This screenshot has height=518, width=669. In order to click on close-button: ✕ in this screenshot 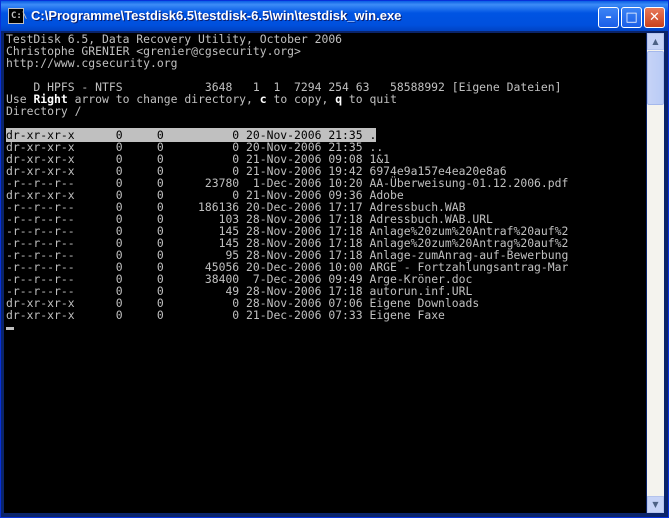, I will do `click(654, 17)`.